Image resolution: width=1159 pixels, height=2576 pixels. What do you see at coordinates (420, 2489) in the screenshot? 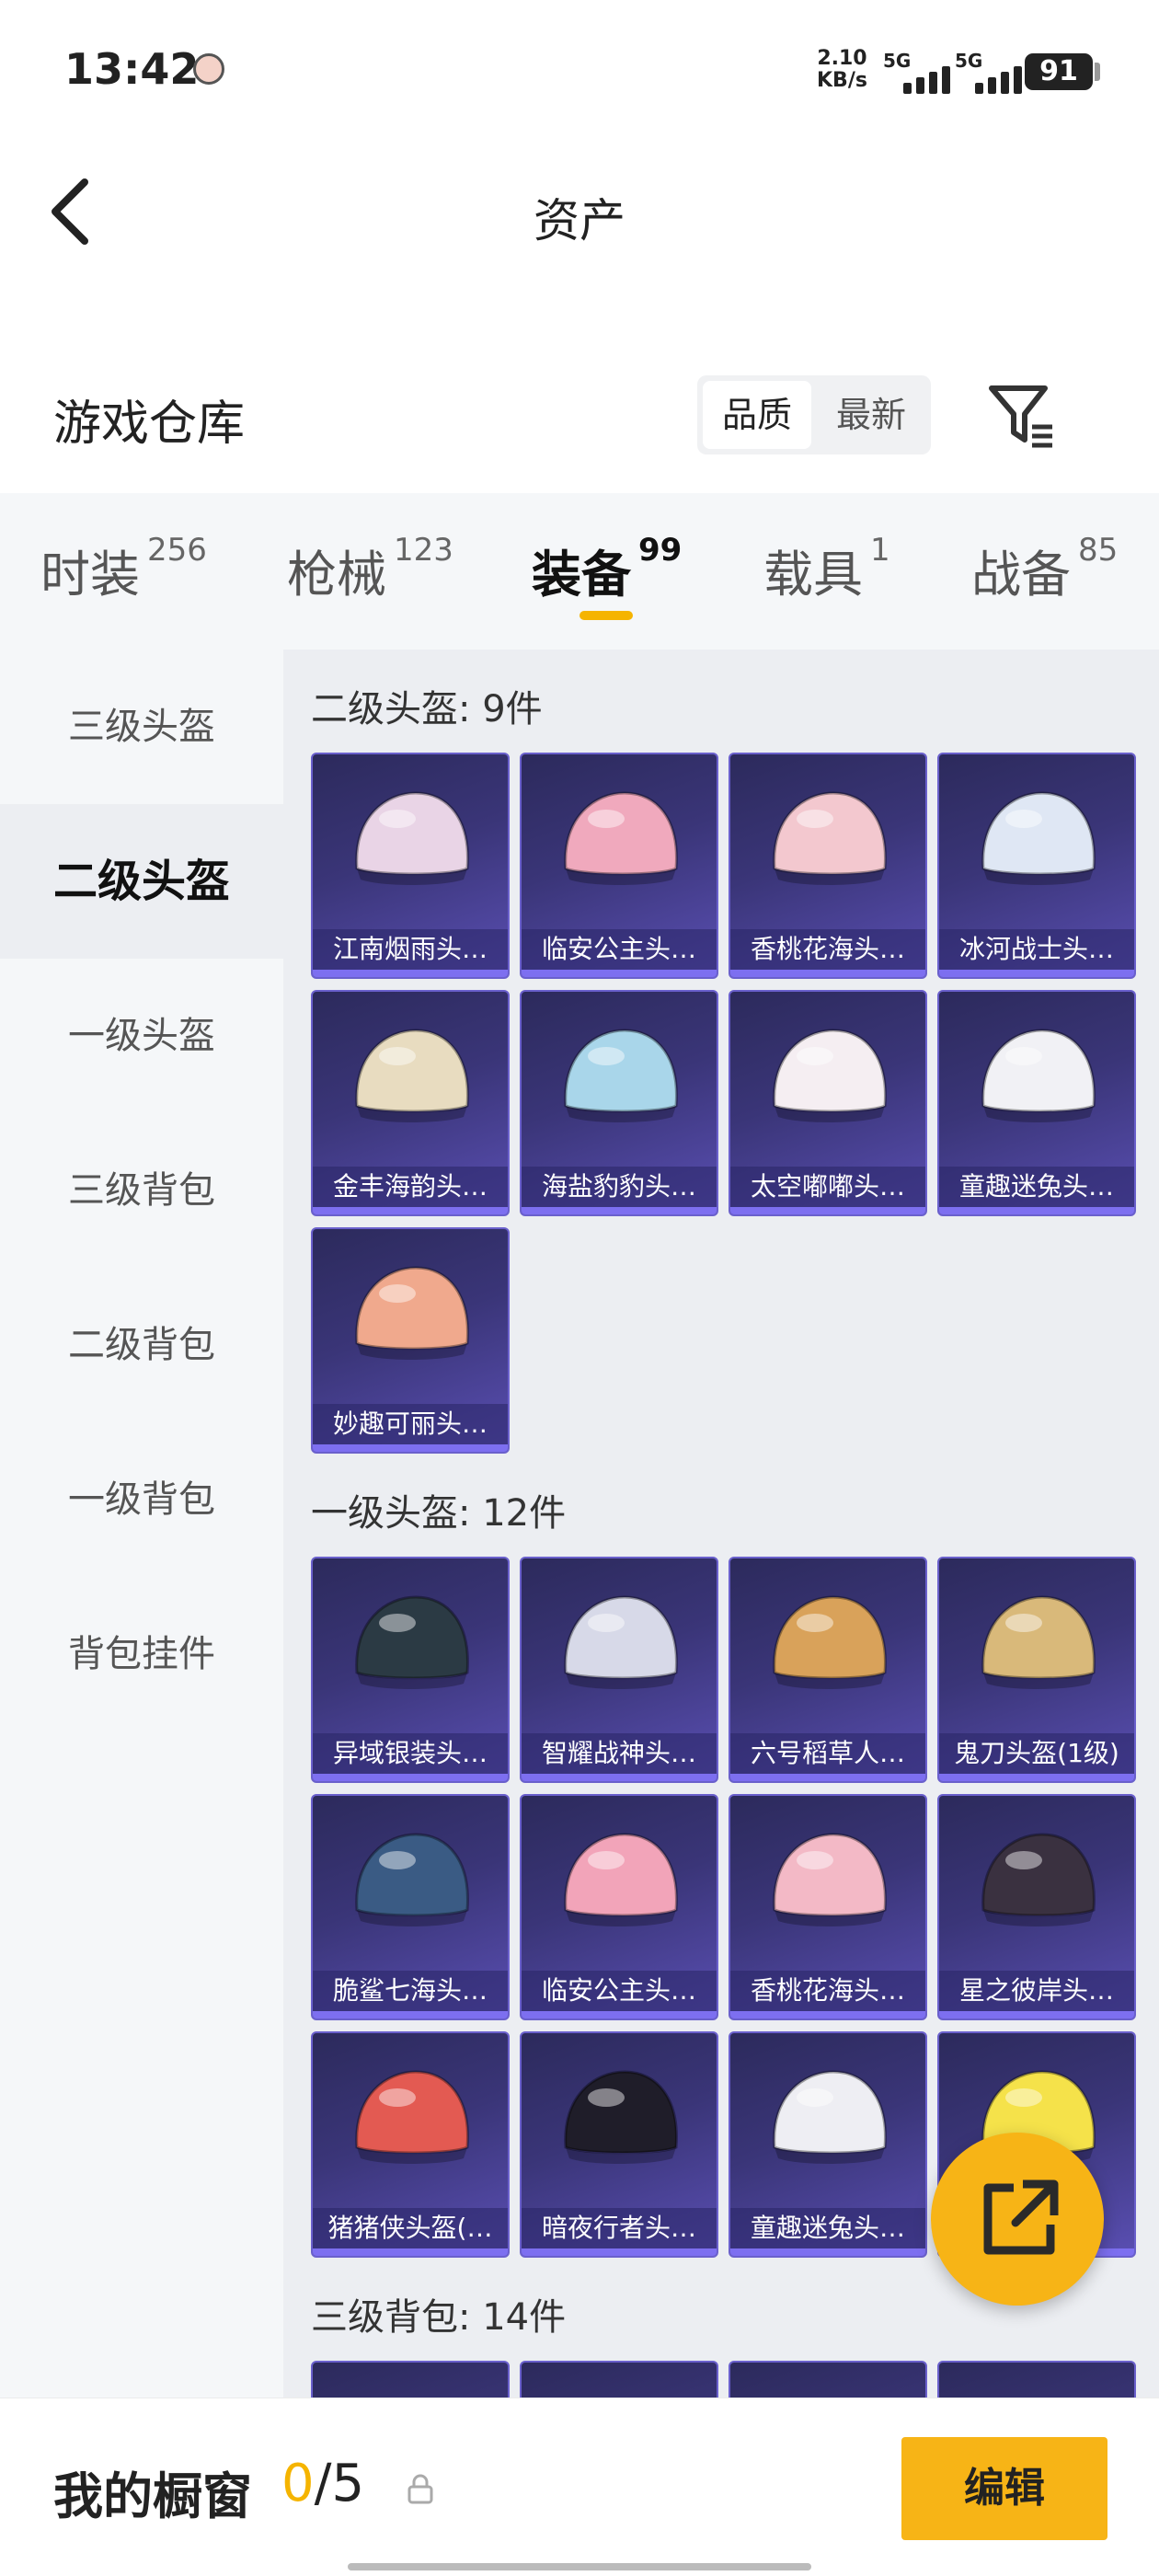
I see `lock-icon` at bounding box center [420, 2489].